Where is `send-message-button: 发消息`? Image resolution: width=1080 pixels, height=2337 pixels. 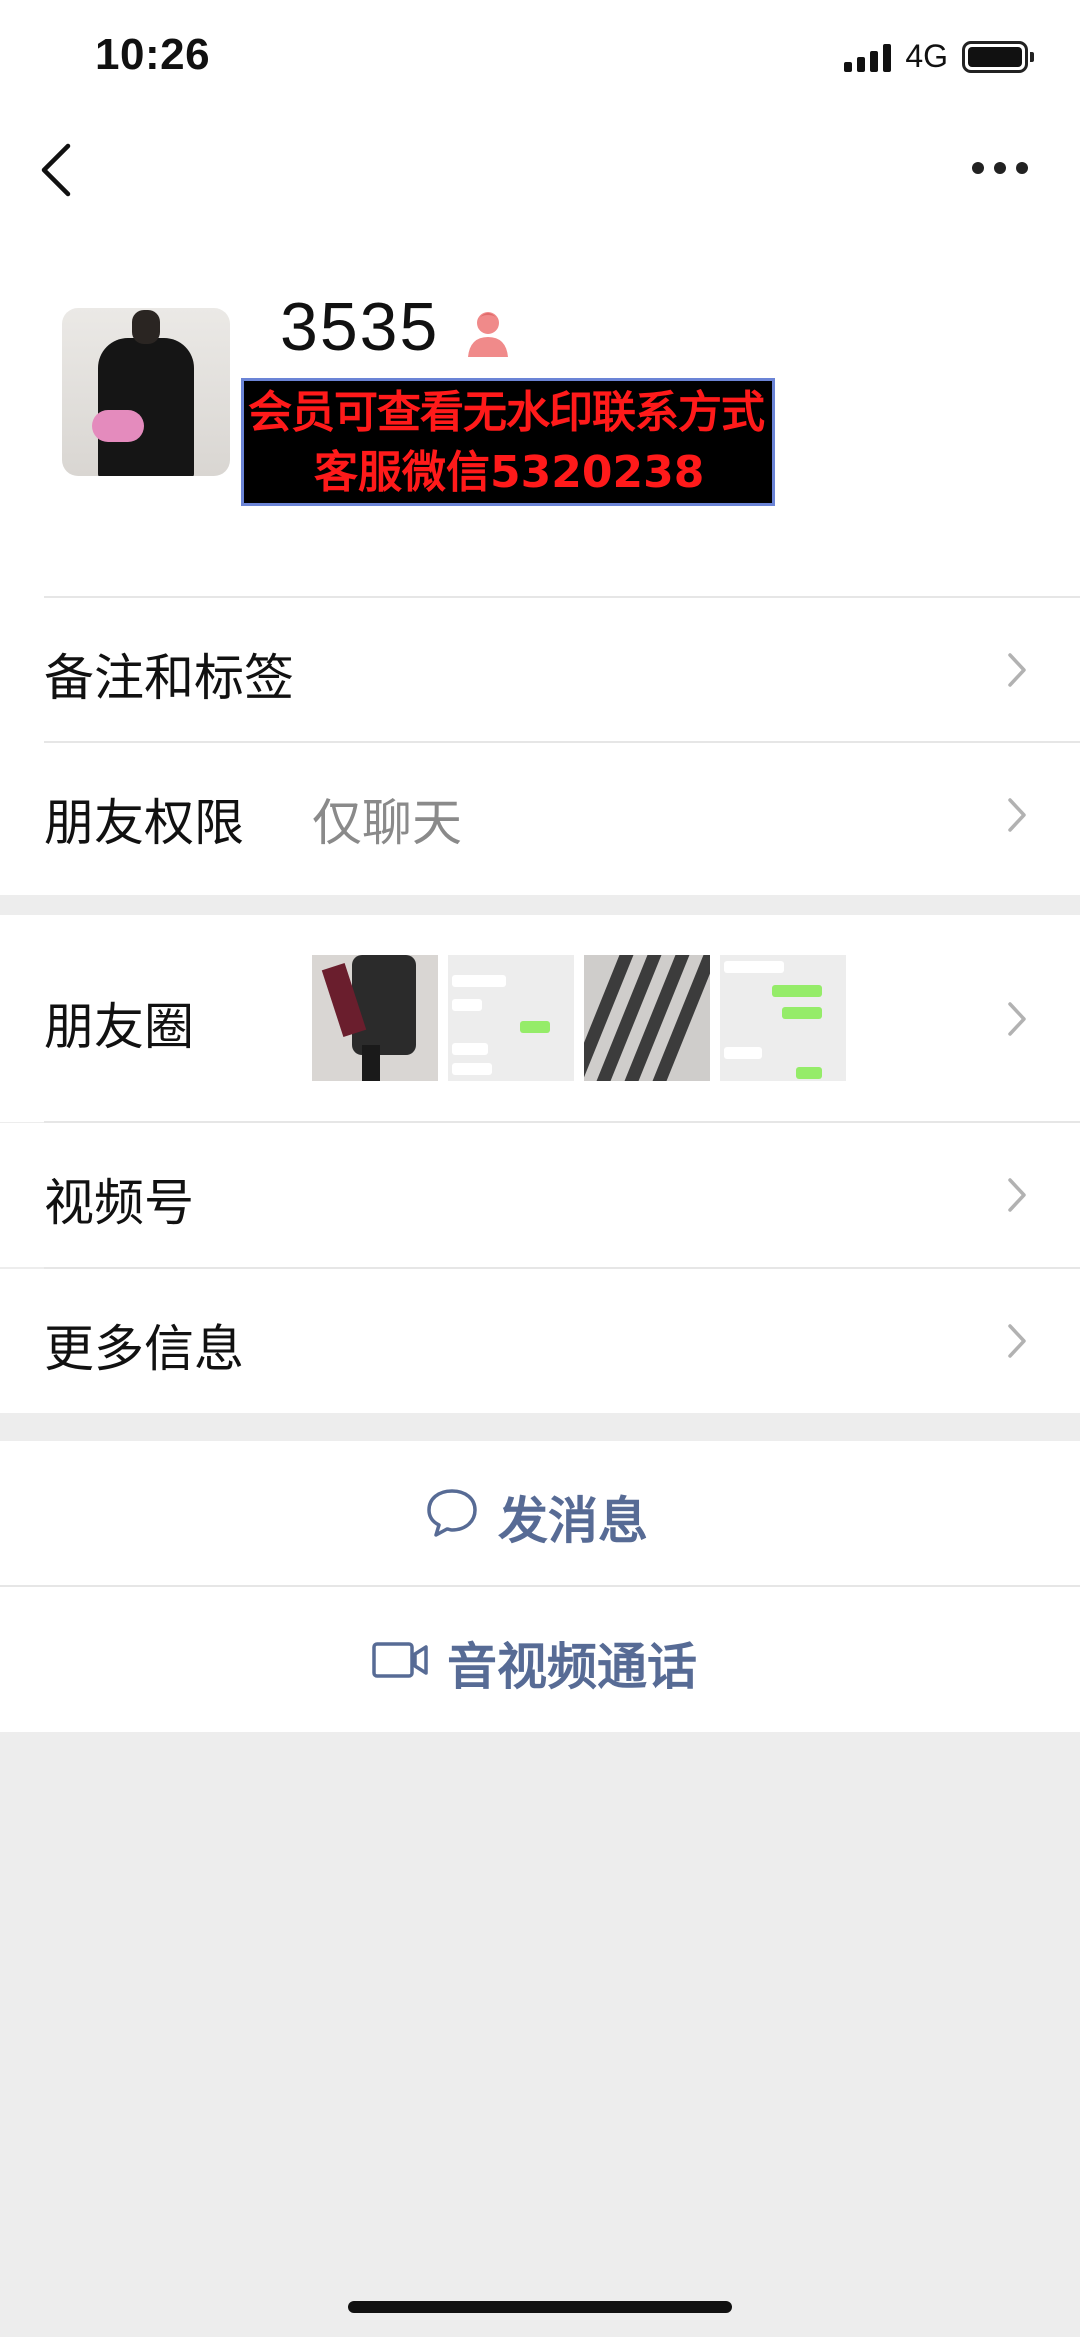
send-message-button: 发消息 is located at coordinates (540, 1513).